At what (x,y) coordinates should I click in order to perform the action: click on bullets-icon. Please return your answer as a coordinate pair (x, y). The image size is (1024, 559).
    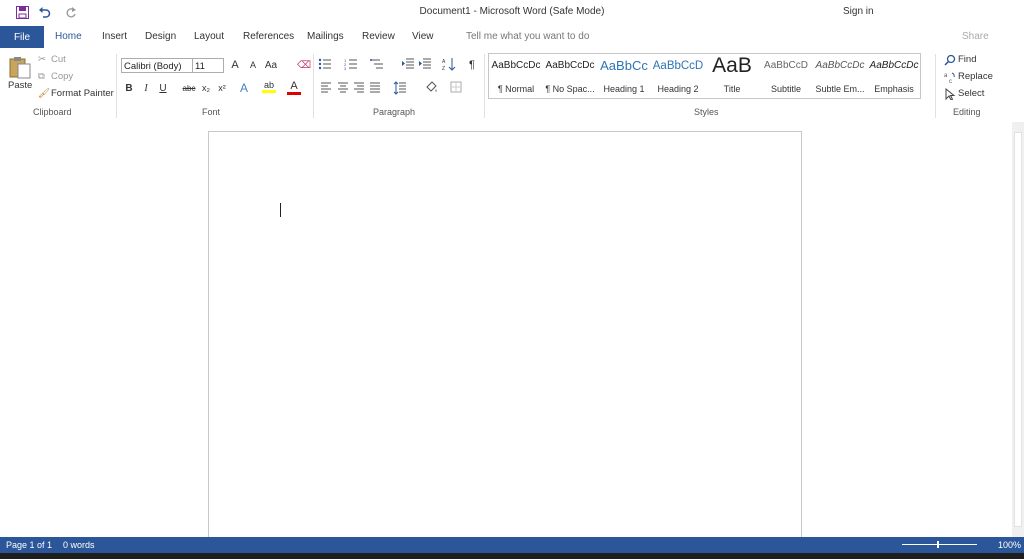
    Looking at the image, I should click on (326, 65).